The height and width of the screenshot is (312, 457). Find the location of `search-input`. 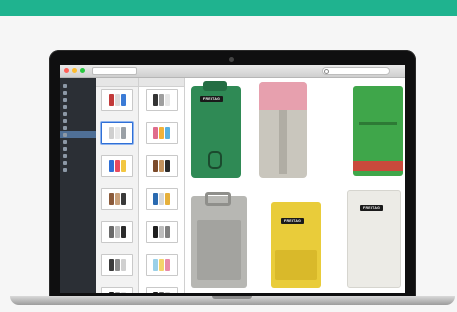

search-input is located at coordinates (356, 71).